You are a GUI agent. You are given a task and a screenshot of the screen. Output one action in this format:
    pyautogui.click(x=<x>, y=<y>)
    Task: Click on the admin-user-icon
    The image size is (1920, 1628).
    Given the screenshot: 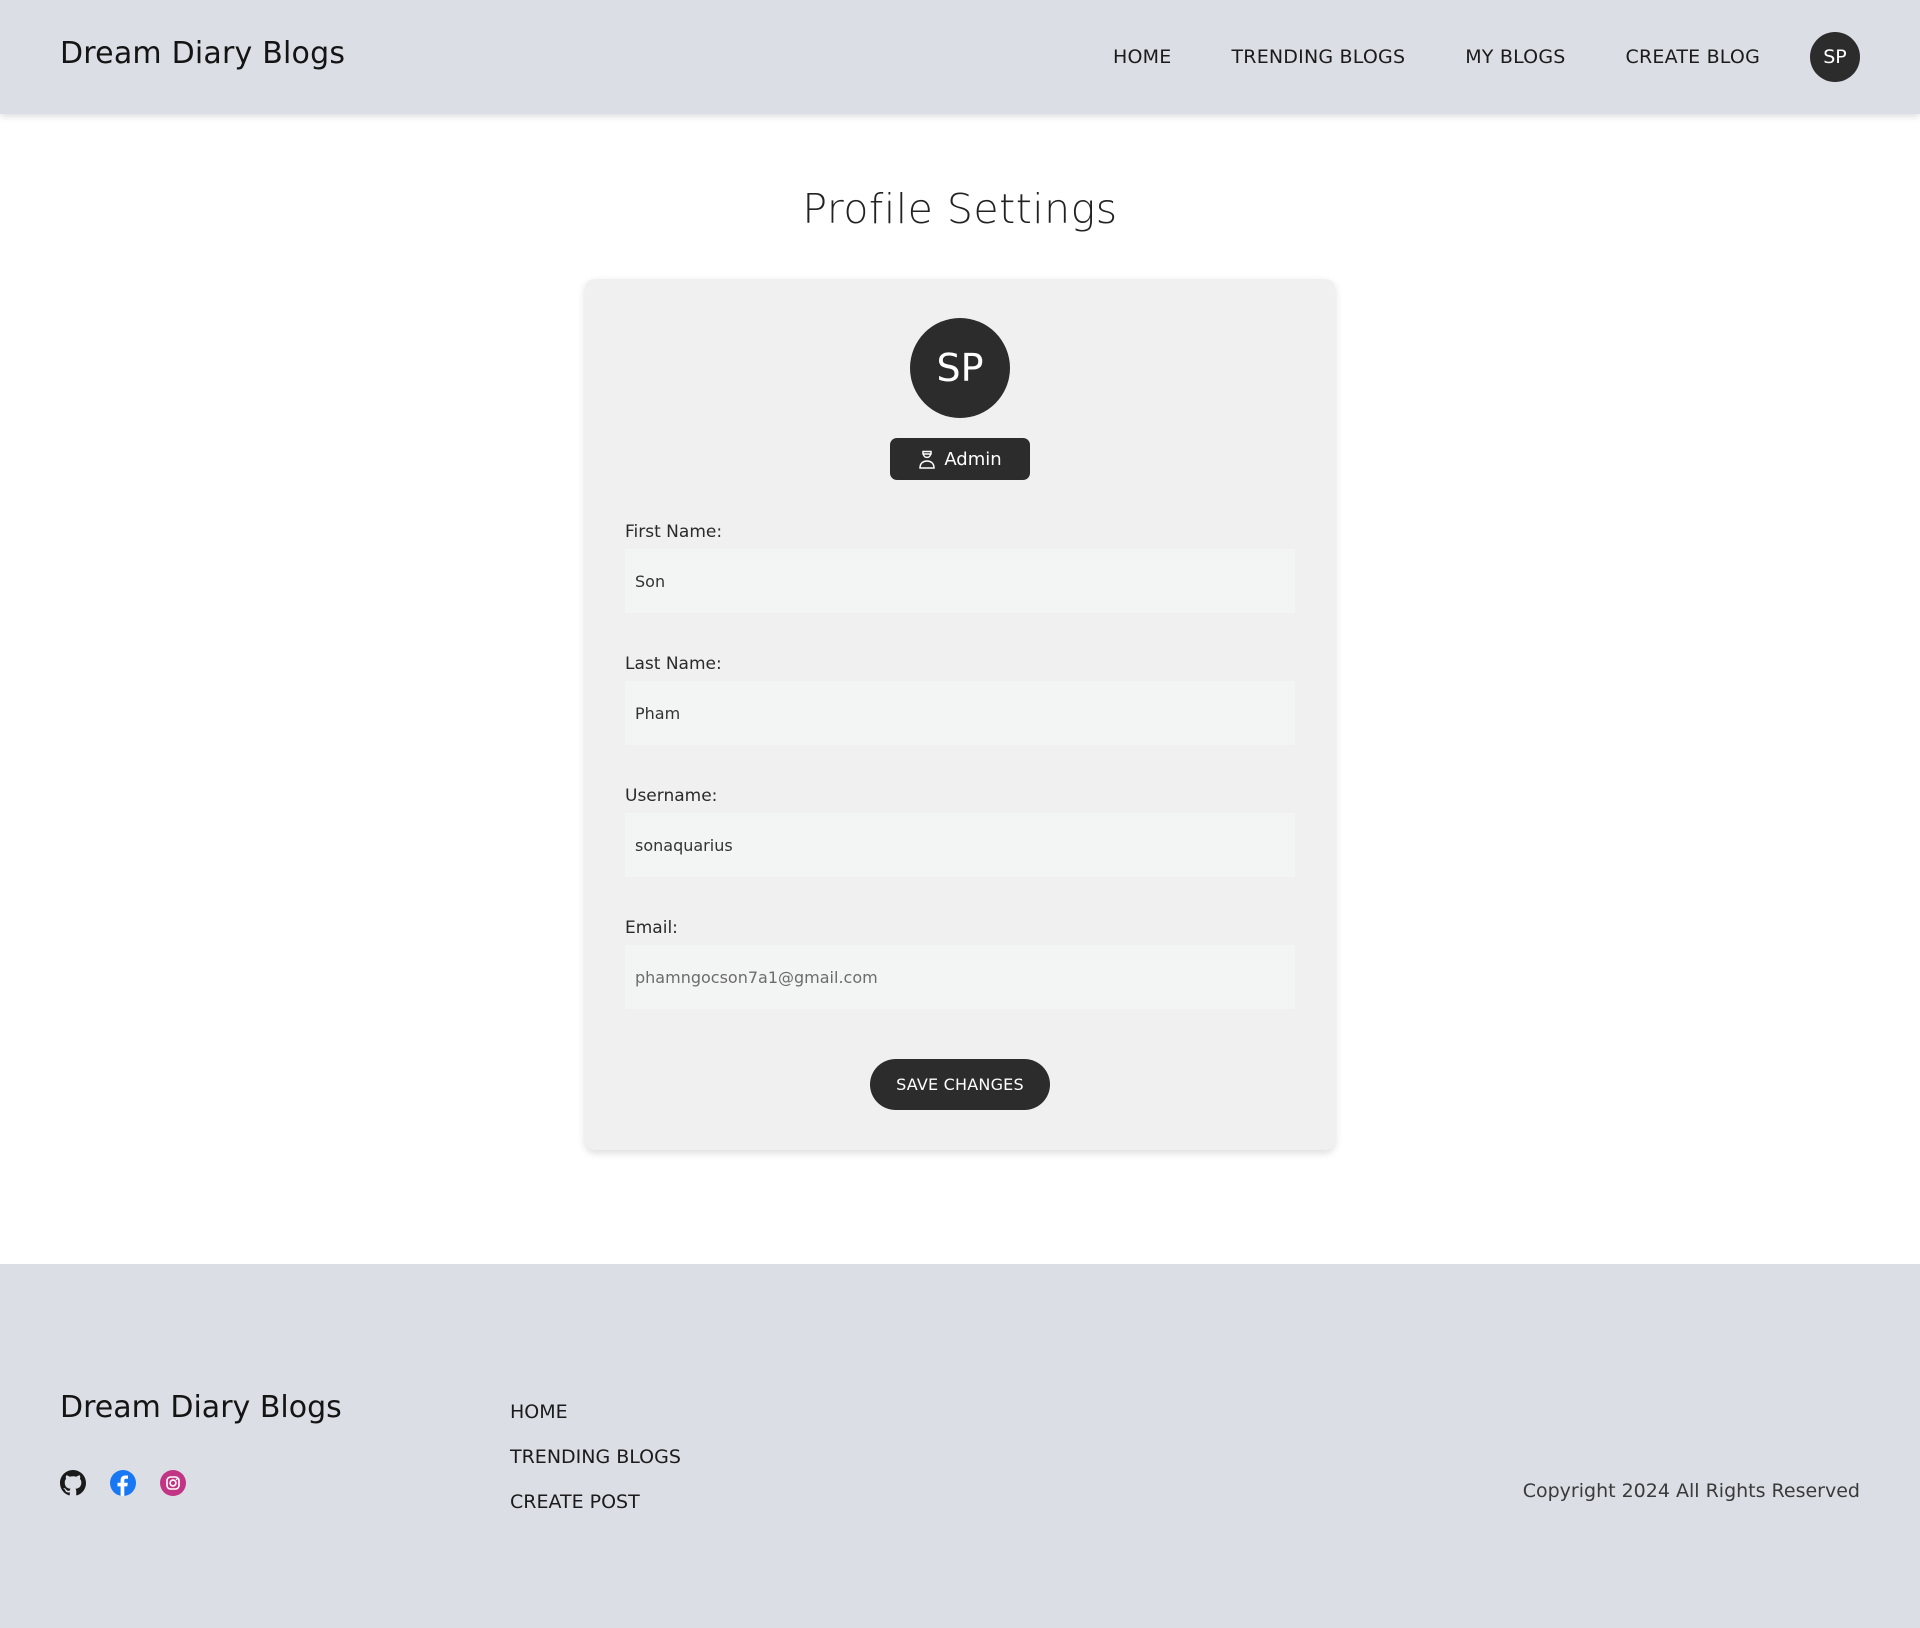 What is the action you would take?
    pyautogui.click(x=927, y=459)
    